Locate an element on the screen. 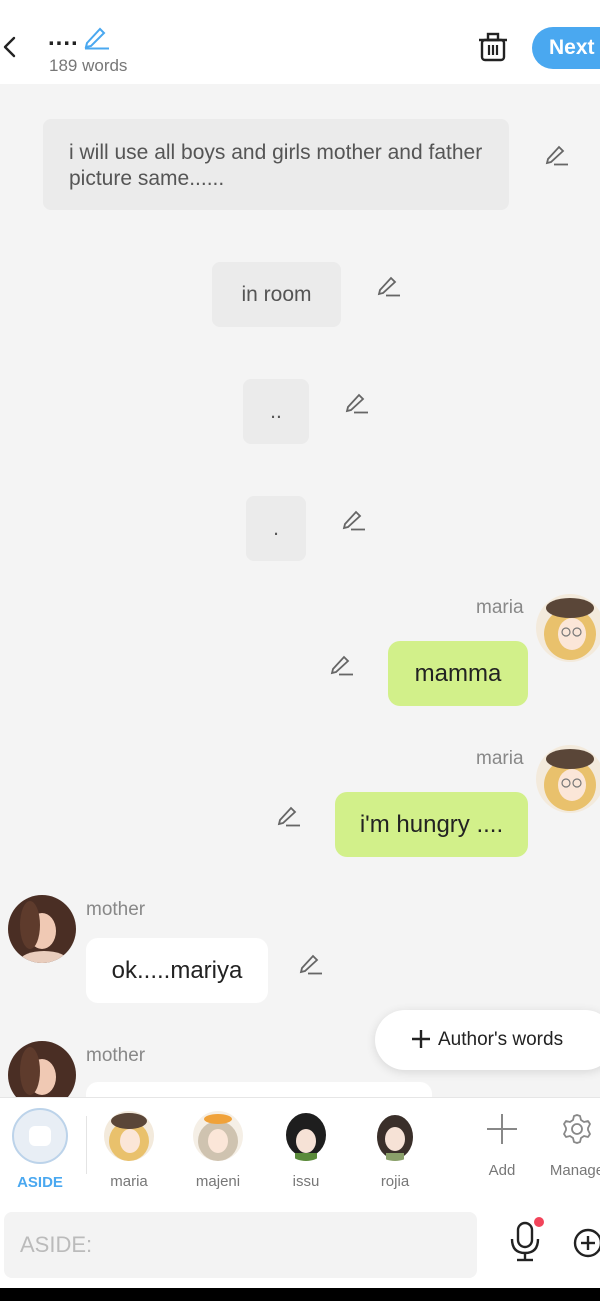  next-button: Next is located at coordinates (566, 48).